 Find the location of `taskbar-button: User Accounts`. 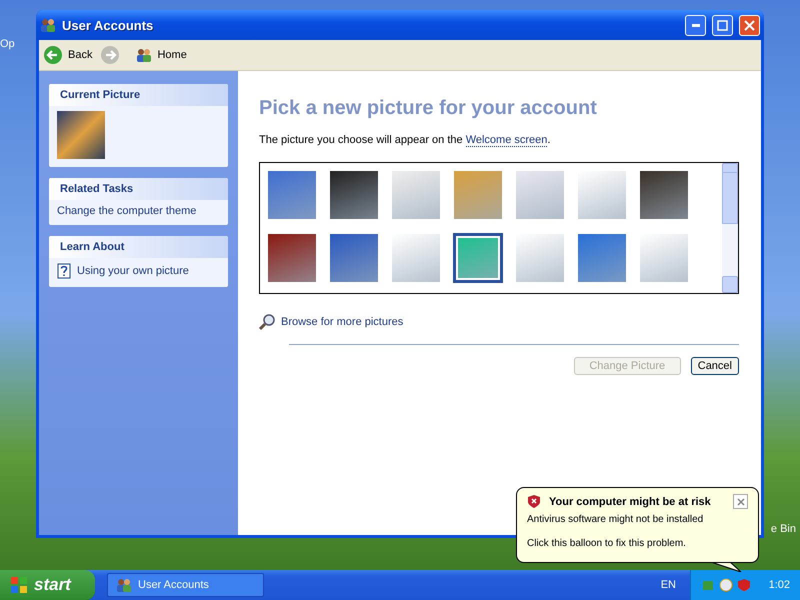

taskbar-button: User Accounts is located at coordinates (185, 585).